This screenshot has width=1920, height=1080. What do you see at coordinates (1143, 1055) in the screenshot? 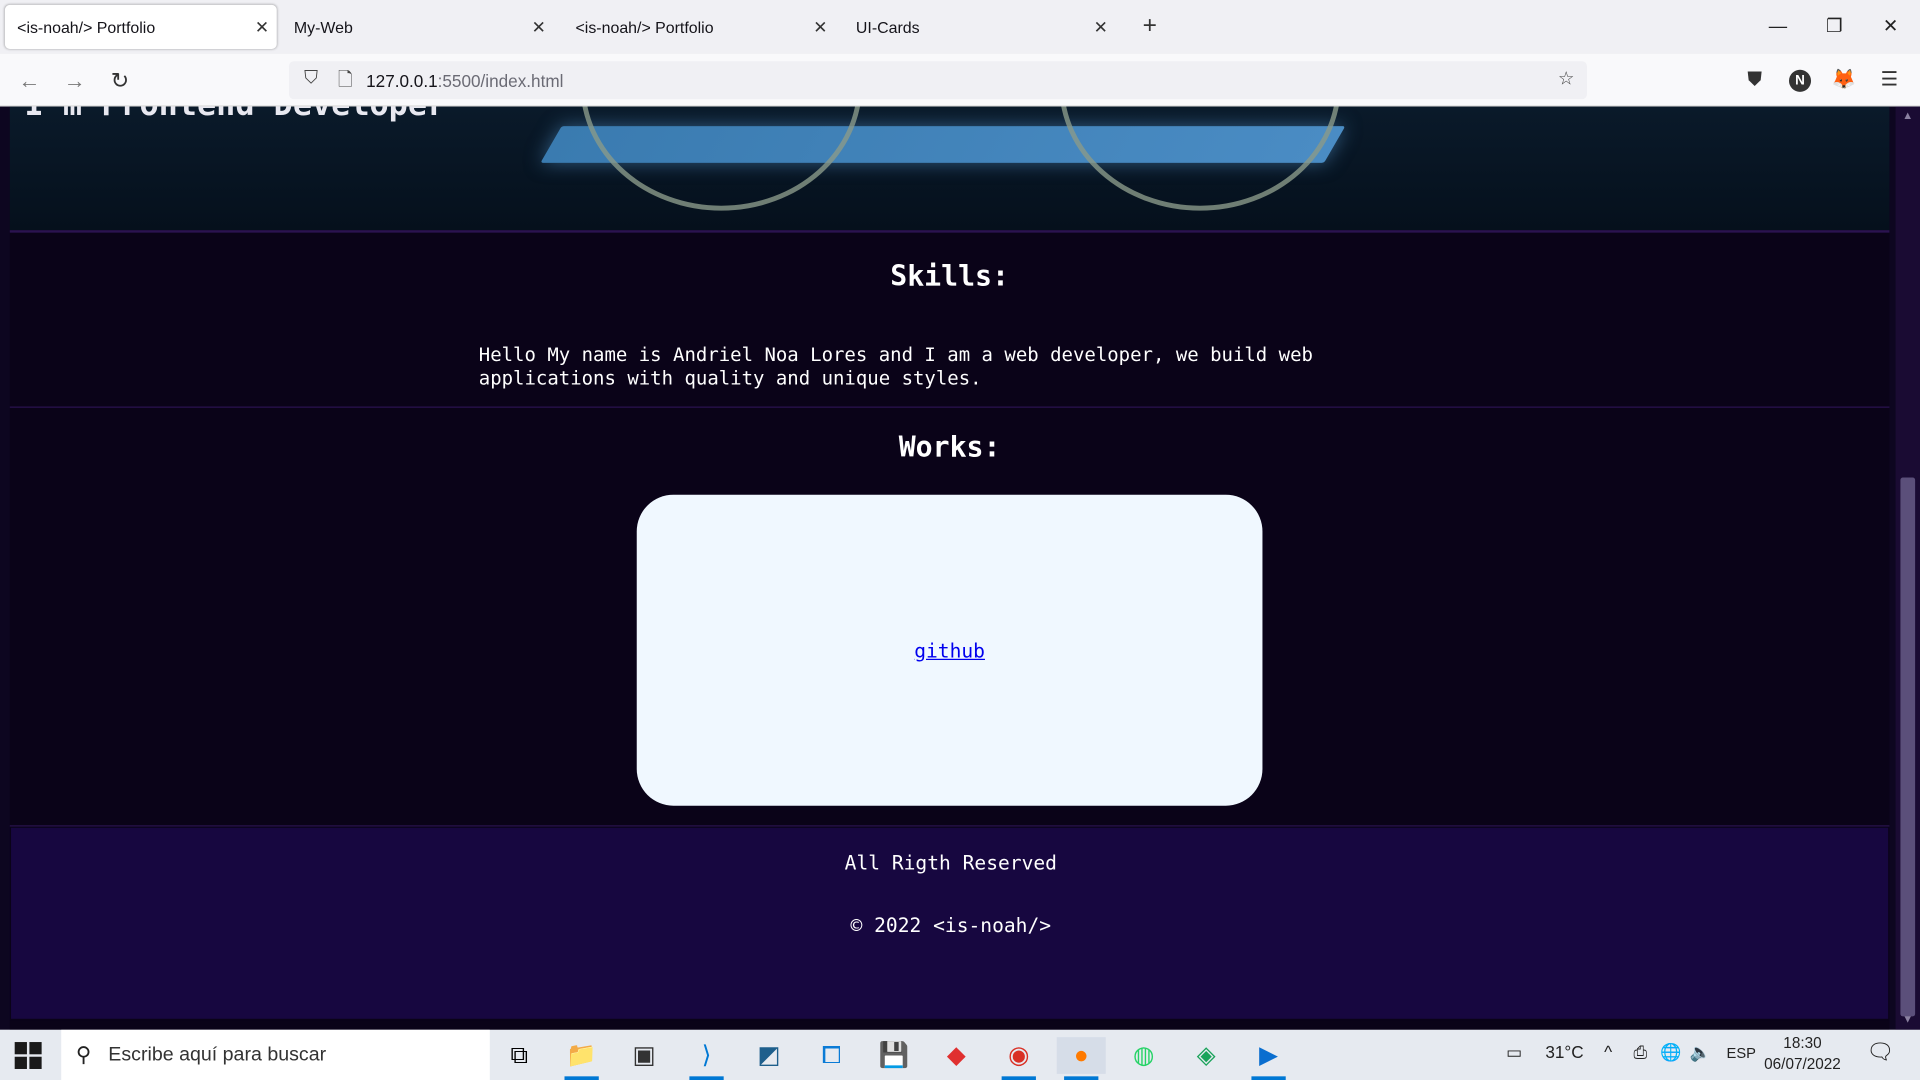
I see `whatsapp-icon: ◍` at bounding box center [1143, 1055].